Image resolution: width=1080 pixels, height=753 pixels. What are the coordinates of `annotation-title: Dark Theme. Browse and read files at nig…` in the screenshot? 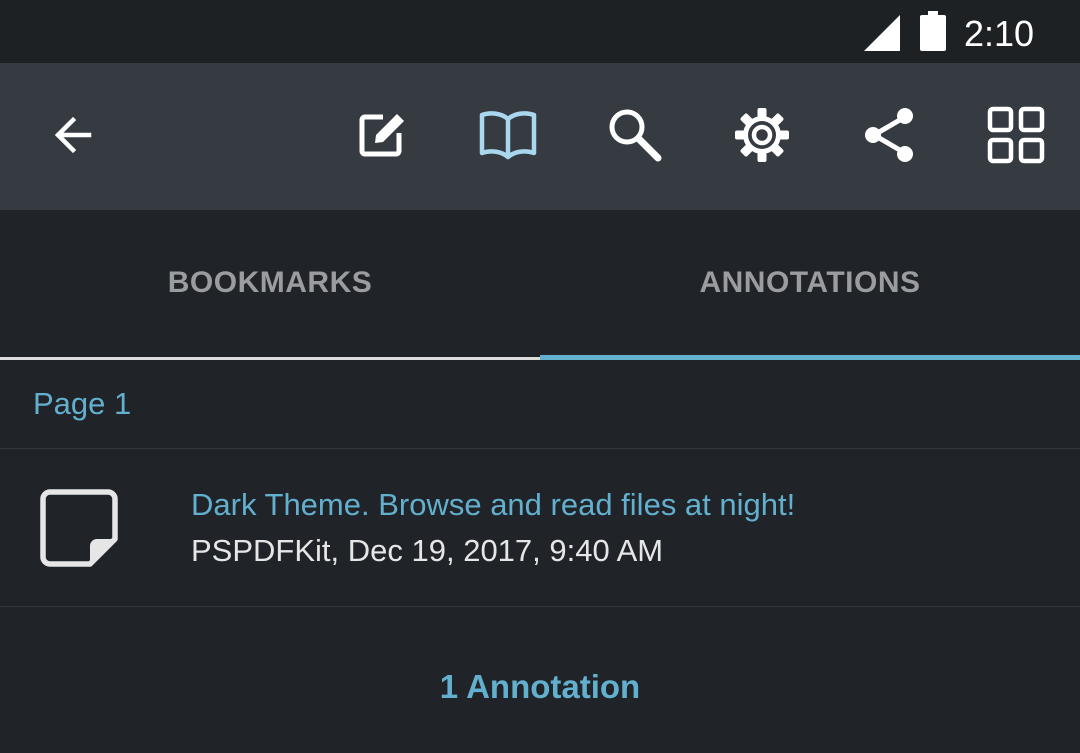 It's located at (493, 504).